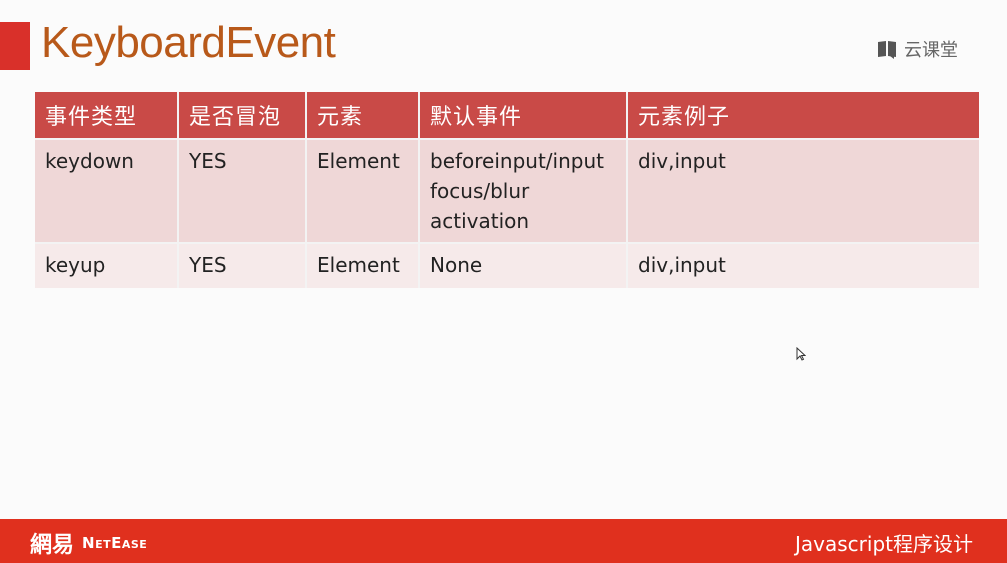  I want to click on brand-label: 云课堂, so click(931, 50).